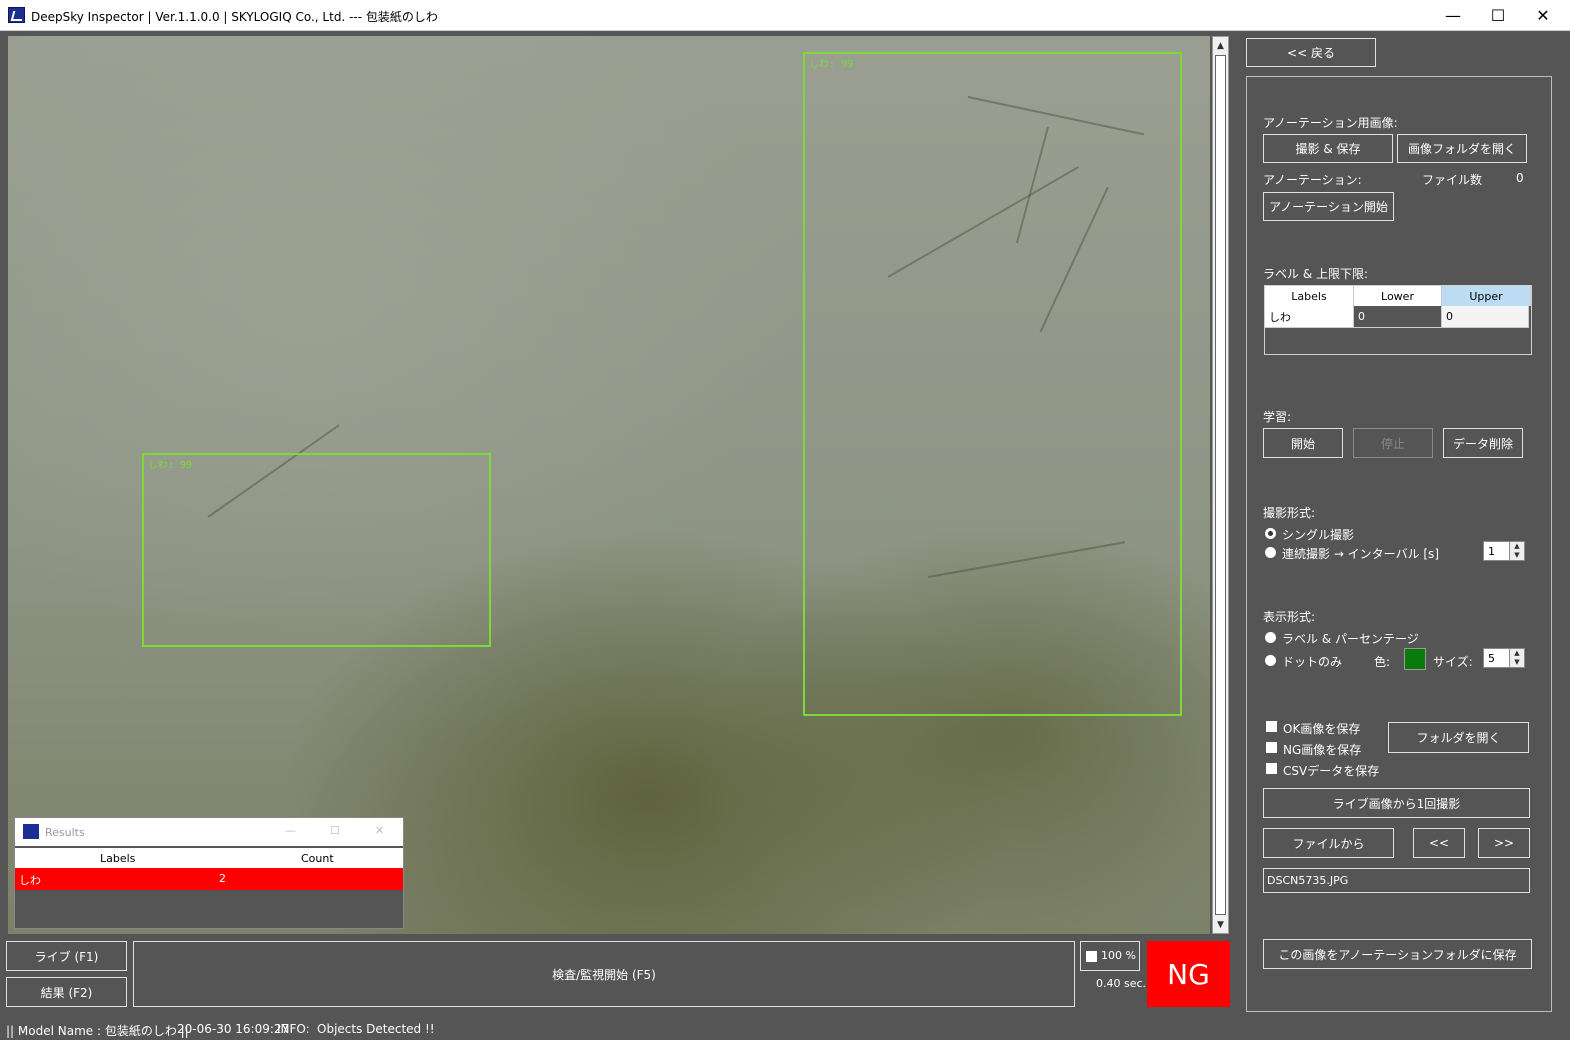  Describe the element at coordinates (97, 1031) in the screenshot. I see `status-model: || Model Name : 包装紙のしわ ||` at that location.